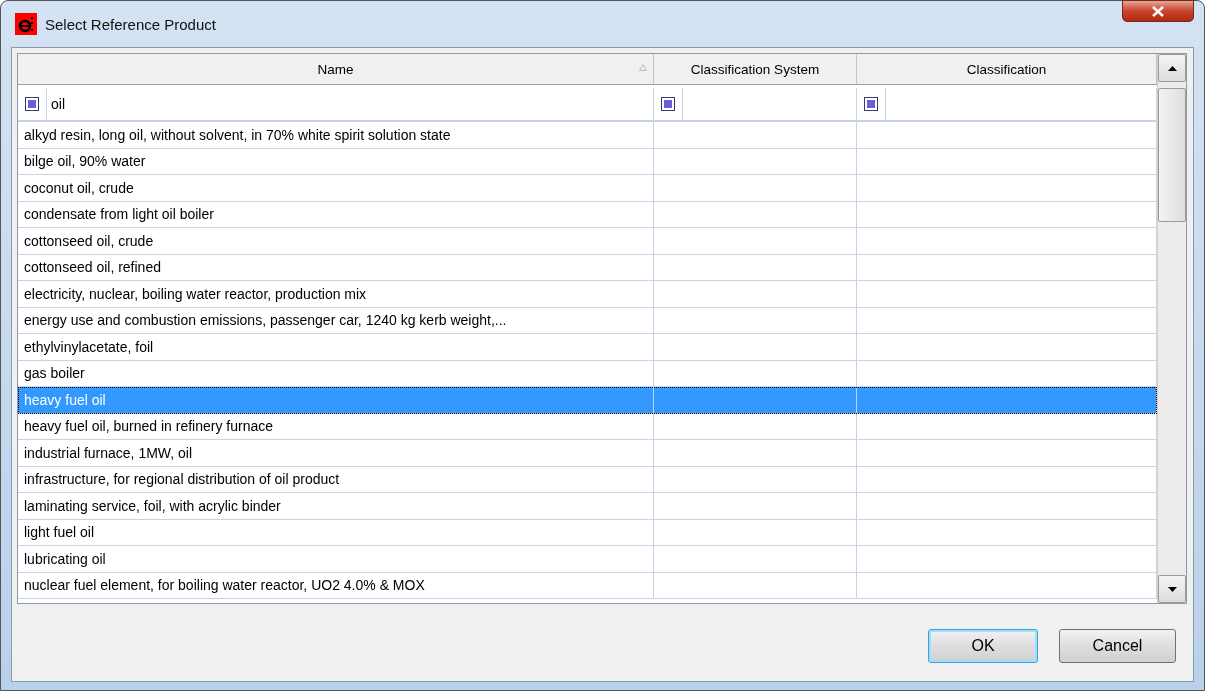 The width and height of the screenshot is (1205, 691). I want to click on table-row: laminating service, foil, with acrylic binder, so click(587, 506).